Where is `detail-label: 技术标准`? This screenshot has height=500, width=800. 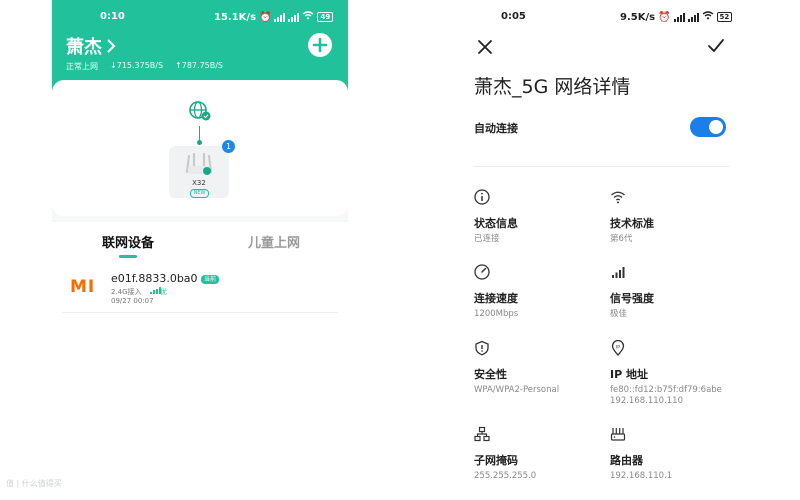
detail-label: 技术标准 is located at coordinates (632, 223).